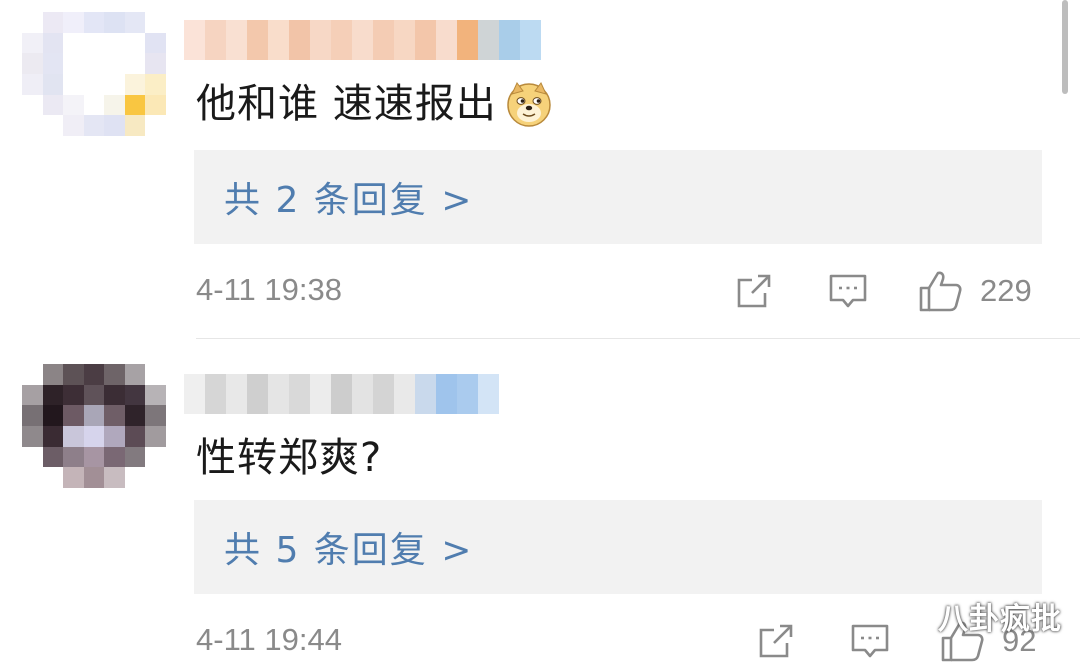 This screenshot has height=666, width=1080. Describe the element at coordinates (346, 104) in the screenshot. I see `comment-text-label: 他和谁 速速报出` at that location.